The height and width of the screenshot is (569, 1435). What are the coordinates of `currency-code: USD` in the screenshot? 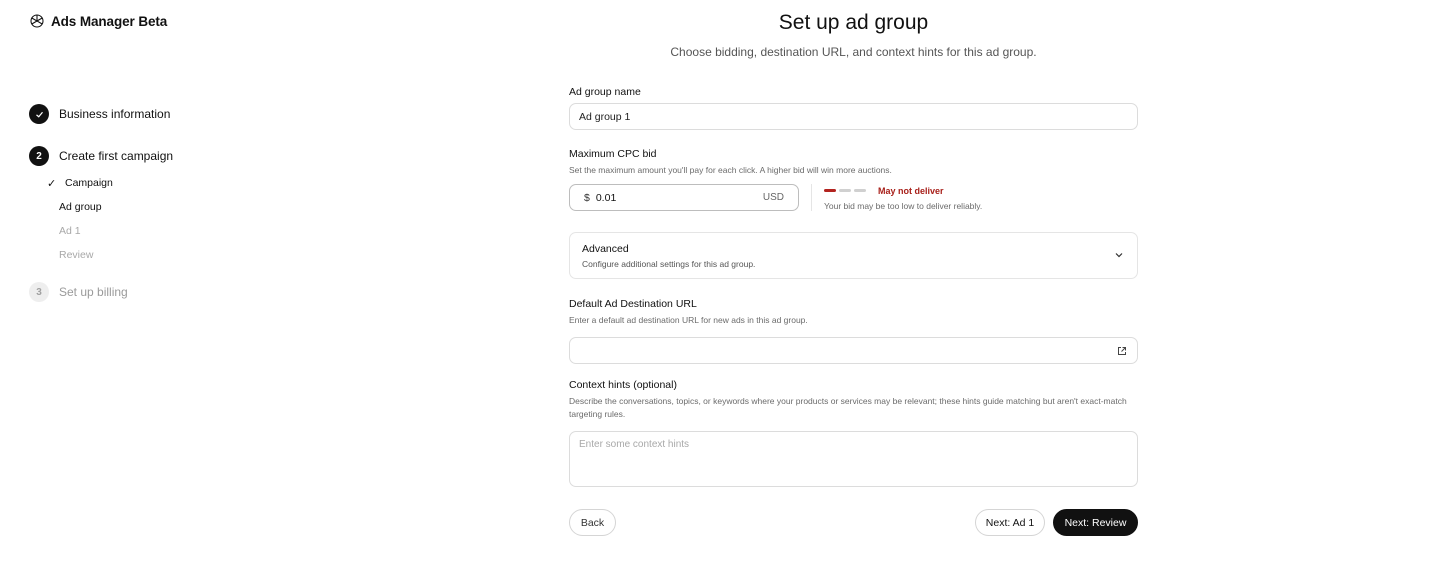 It's located at (773, 197).